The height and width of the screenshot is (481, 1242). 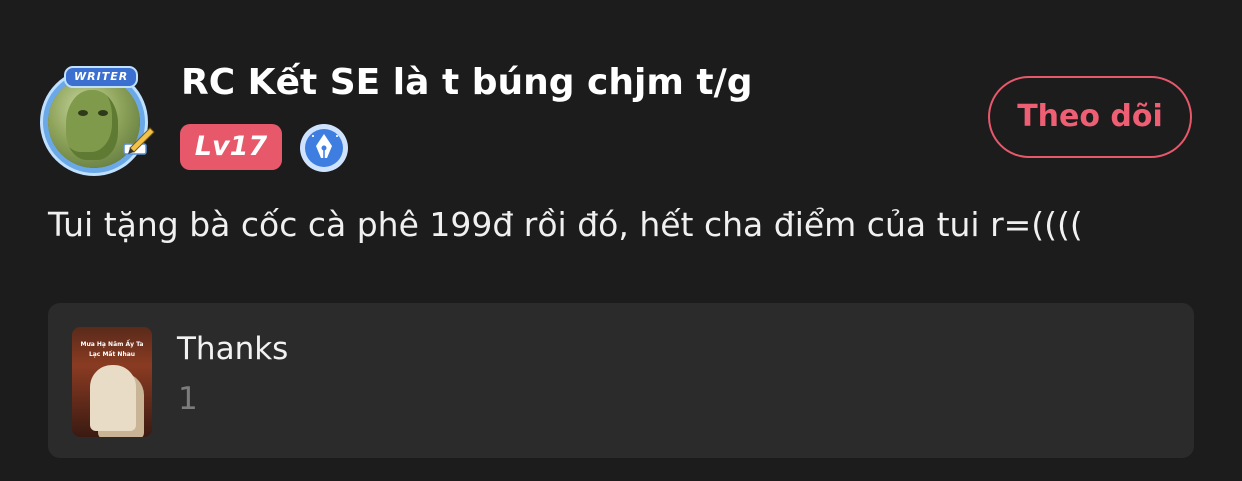 I want to click on gift-count: 1, so click(x=188, y=399).